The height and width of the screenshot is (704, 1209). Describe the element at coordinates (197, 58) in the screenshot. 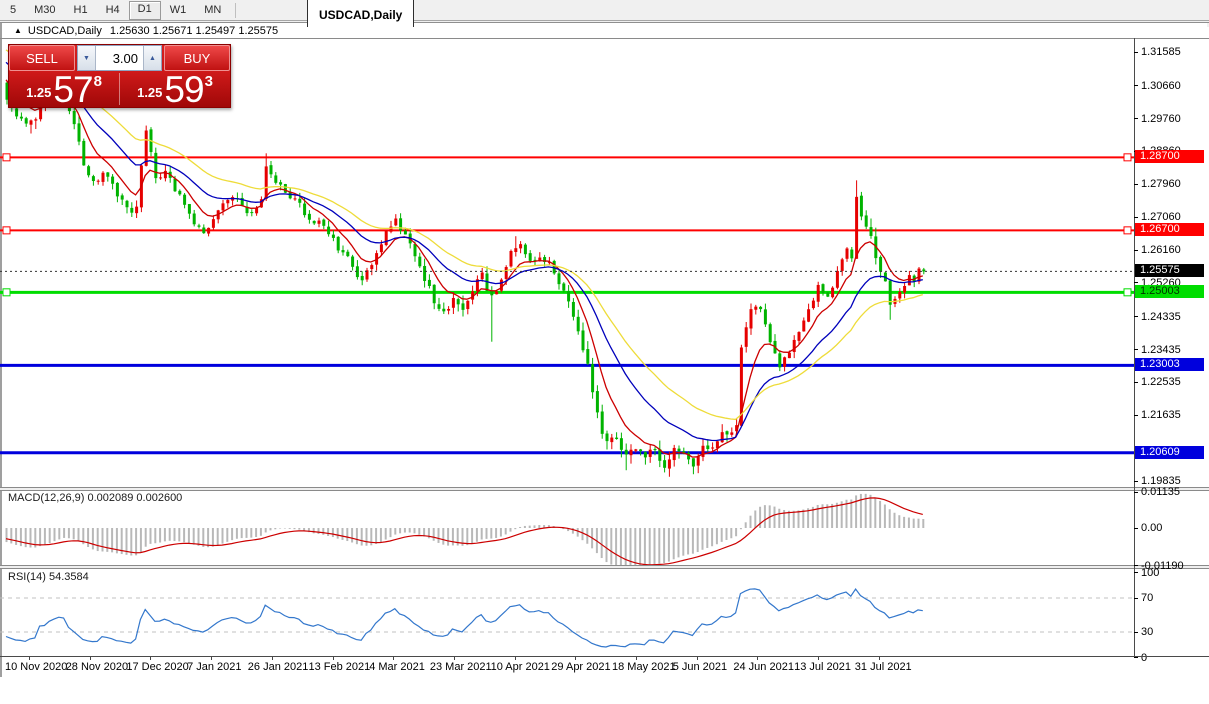

I see `buy-button: BUY` at that location.